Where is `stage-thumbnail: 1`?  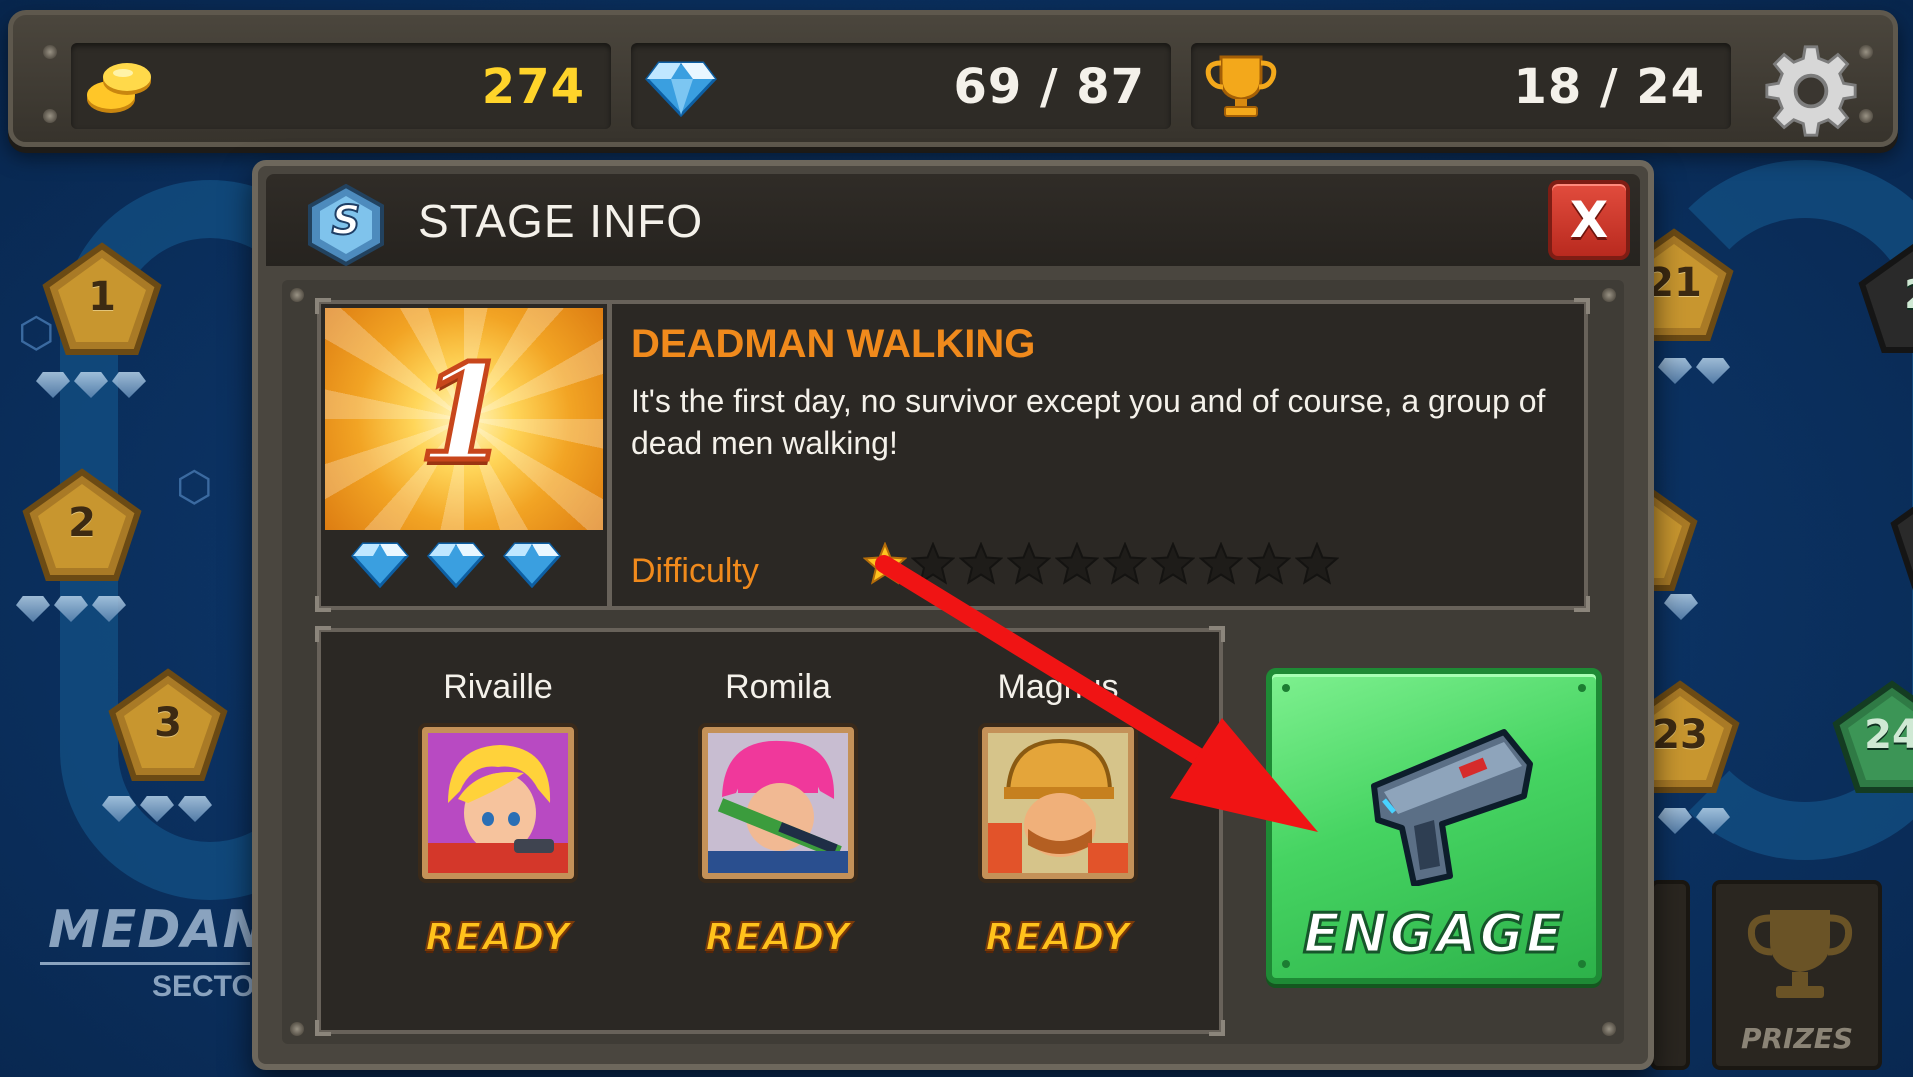 stage-thumbnail: 1 is located at coordinates (464, 419).